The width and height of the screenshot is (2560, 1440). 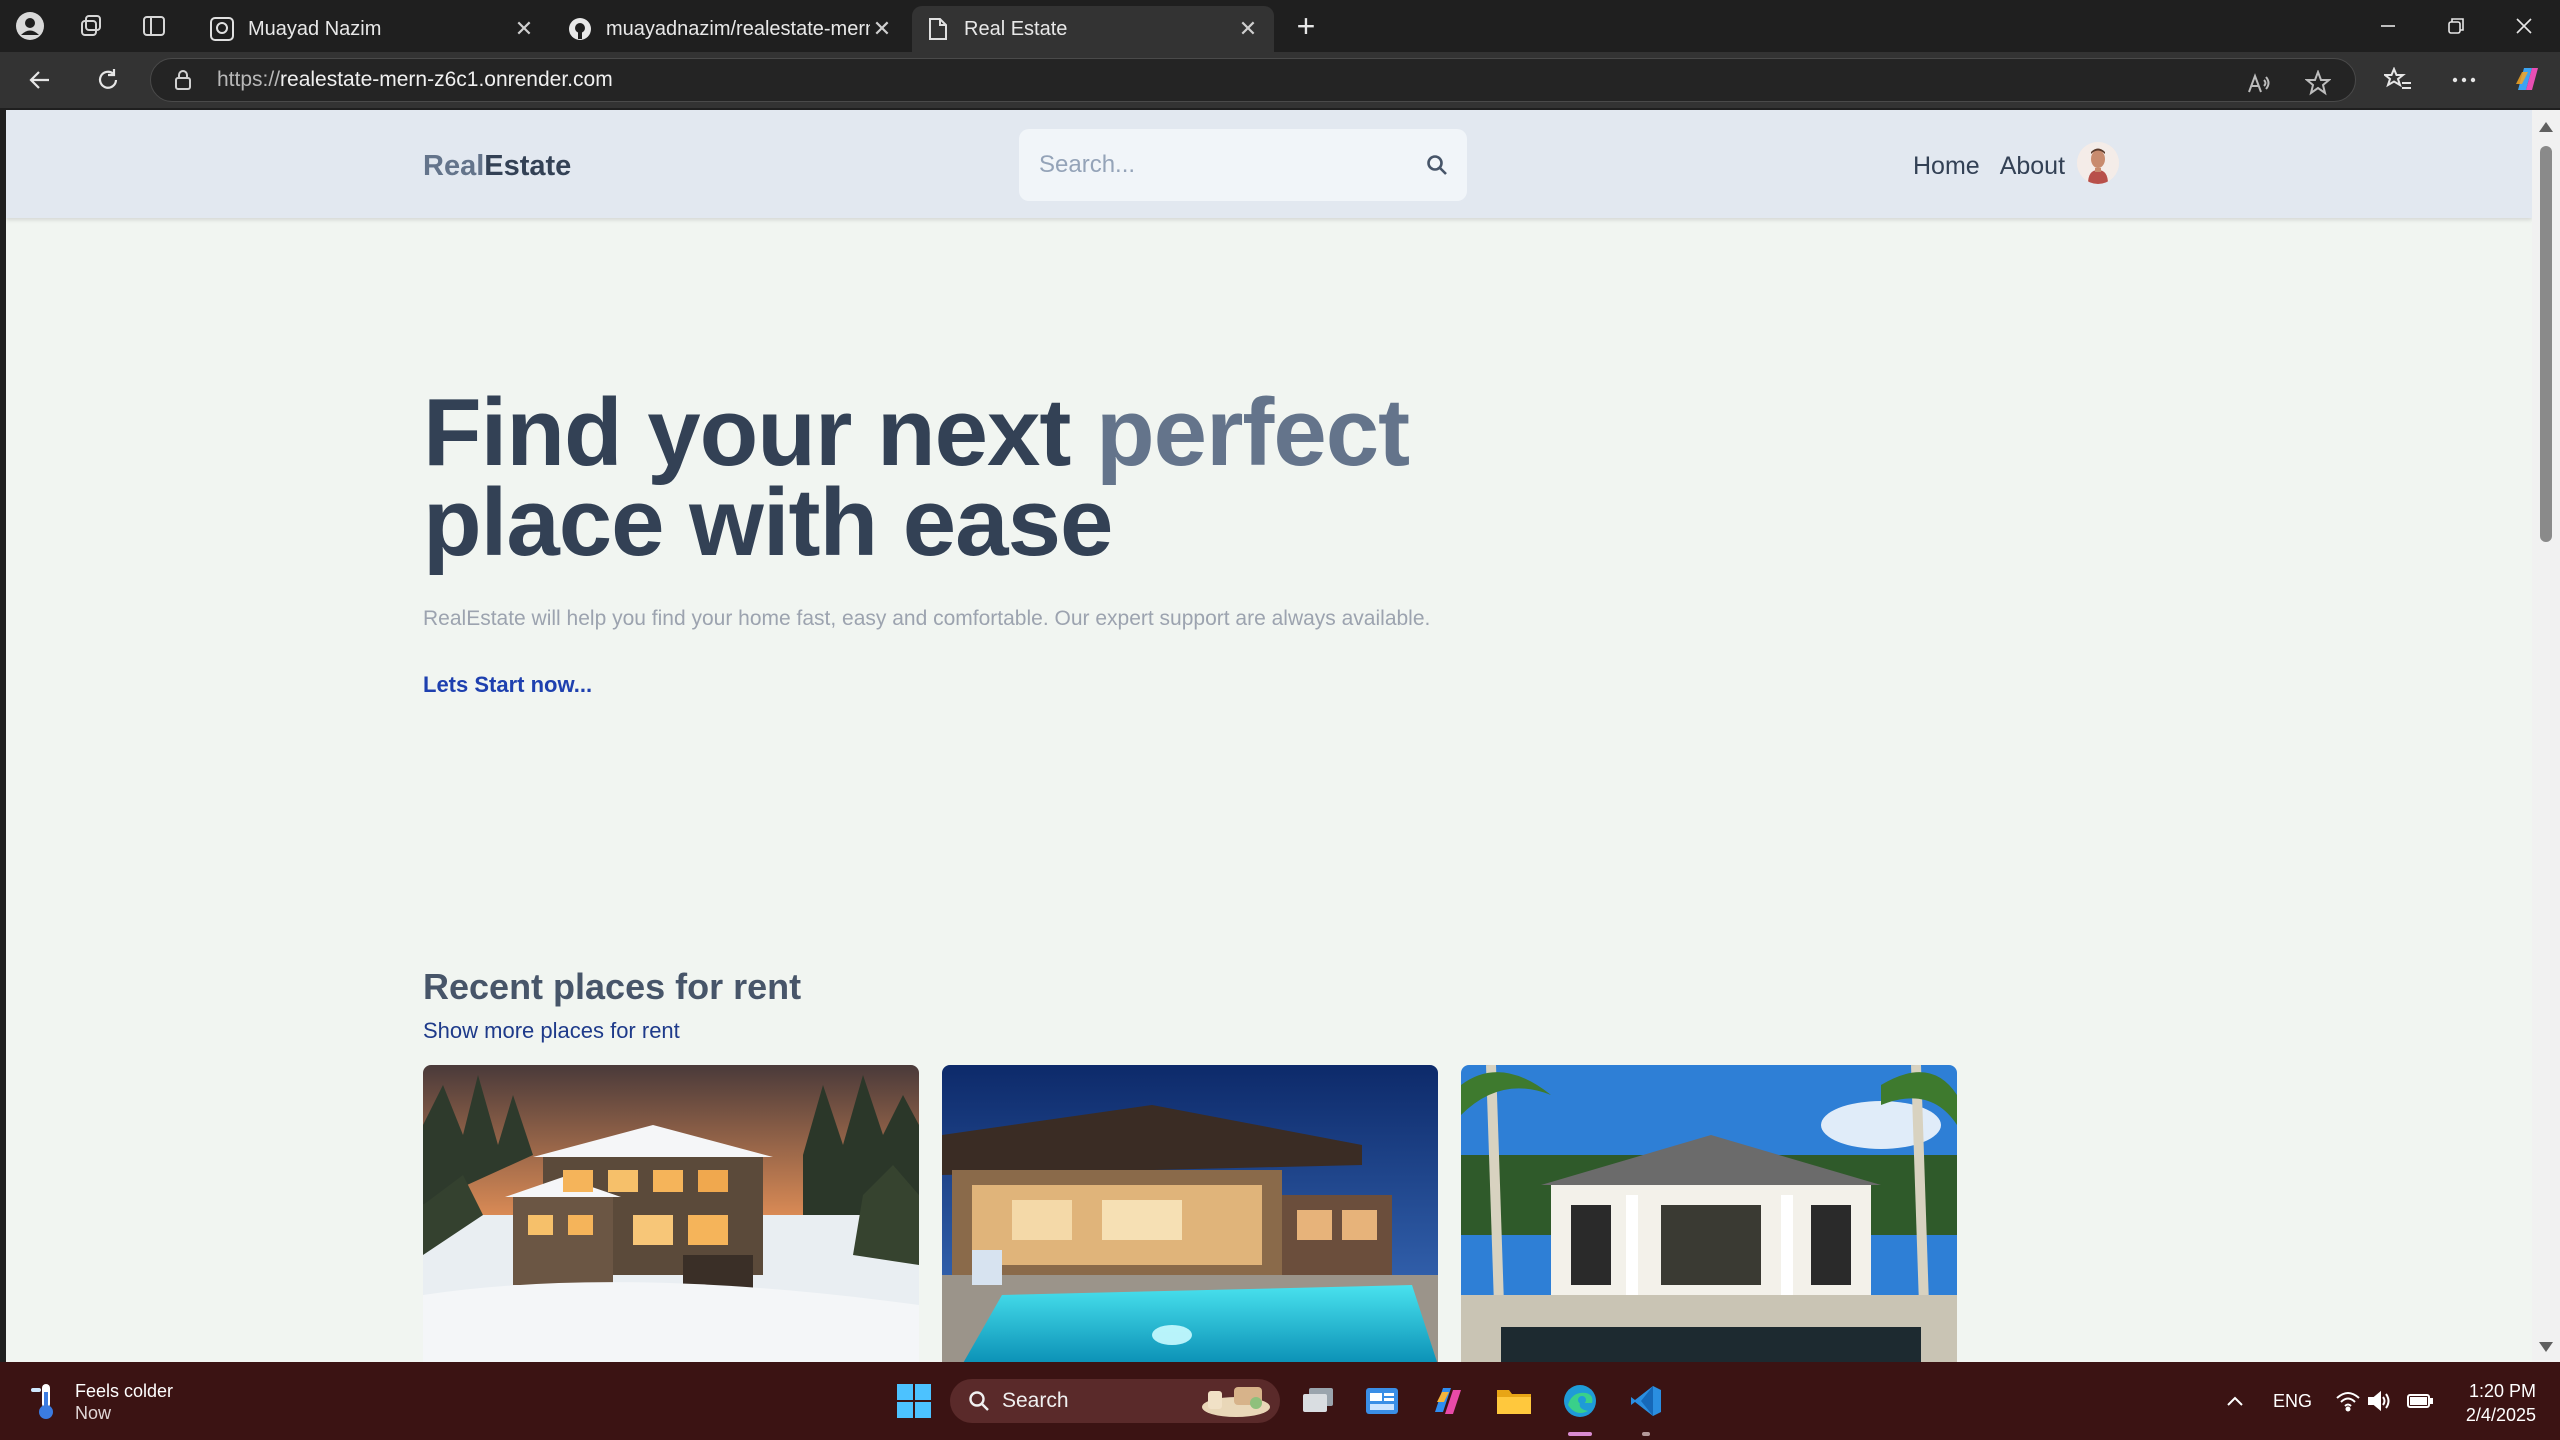 What do you see at coordinates (2348, 1401) in the screenshot?
I see `wifi-icon` at bounding box center [2348, 1401].